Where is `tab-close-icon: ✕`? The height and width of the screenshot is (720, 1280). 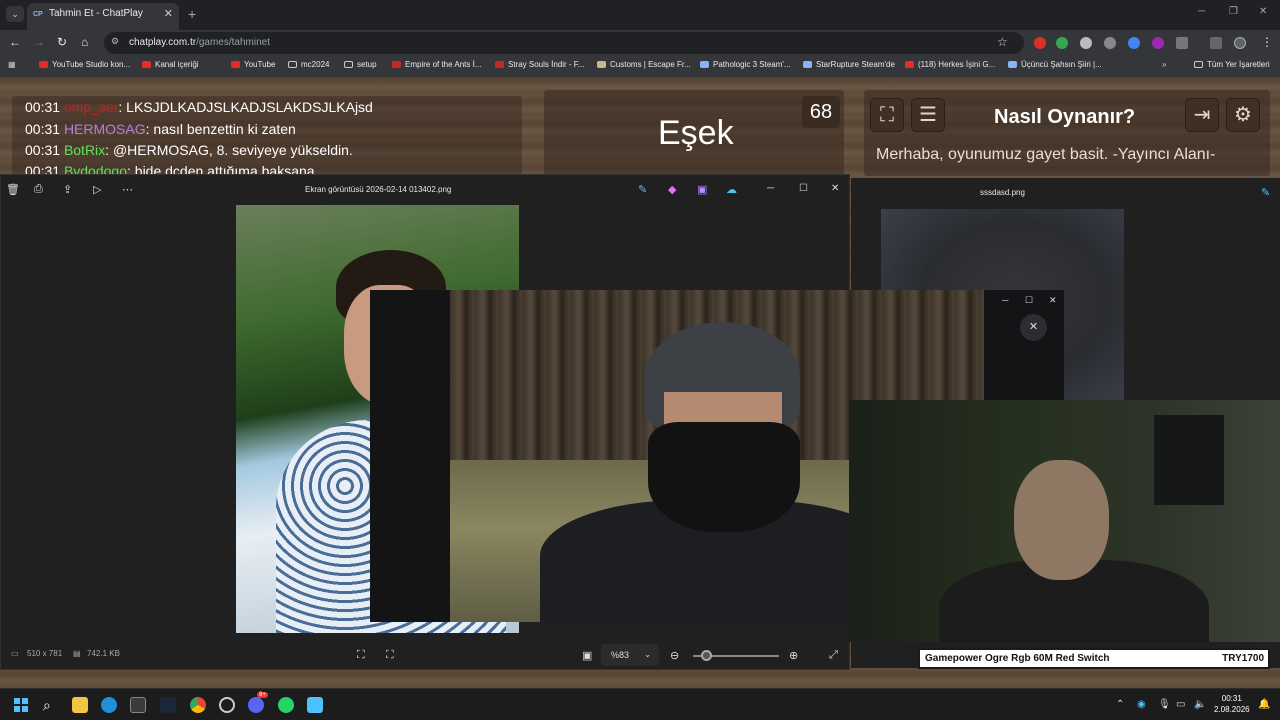 tab-close-icon: ✕ is located at coordinates (168, 14).